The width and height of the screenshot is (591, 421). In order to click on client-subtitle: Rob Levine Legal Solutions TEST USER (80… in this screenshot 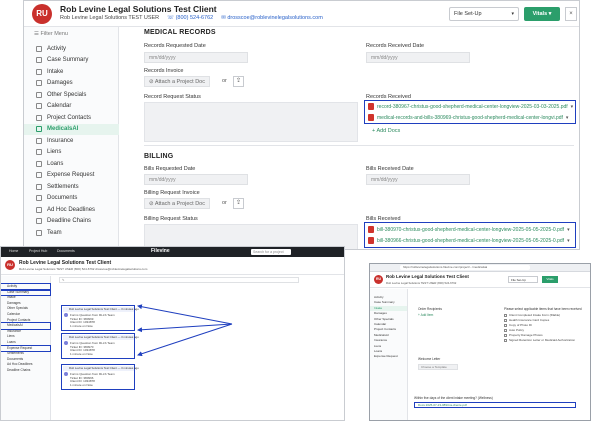, I will do `click(421, 283)`.